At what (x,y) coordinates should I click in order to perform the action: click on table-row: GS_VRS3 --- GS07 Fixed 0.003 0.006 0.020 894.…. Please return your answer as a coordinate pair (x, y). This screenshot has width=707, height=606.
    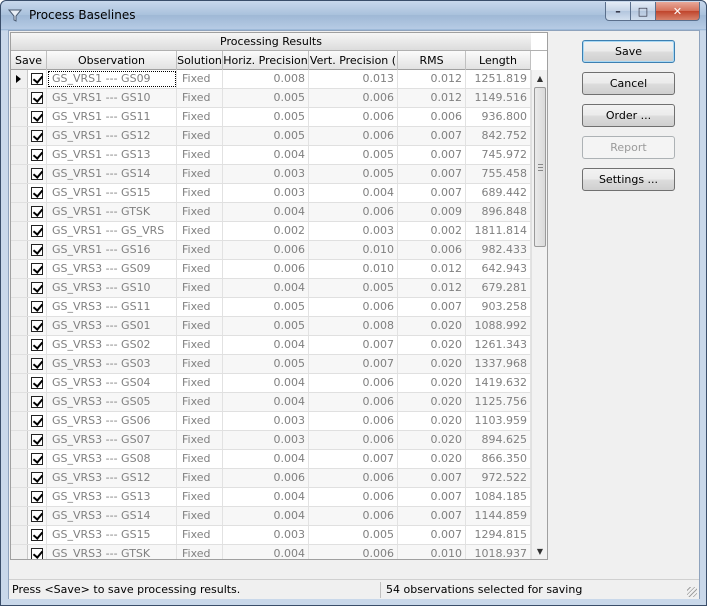
    Looking at the image, I should click on (271, 440).